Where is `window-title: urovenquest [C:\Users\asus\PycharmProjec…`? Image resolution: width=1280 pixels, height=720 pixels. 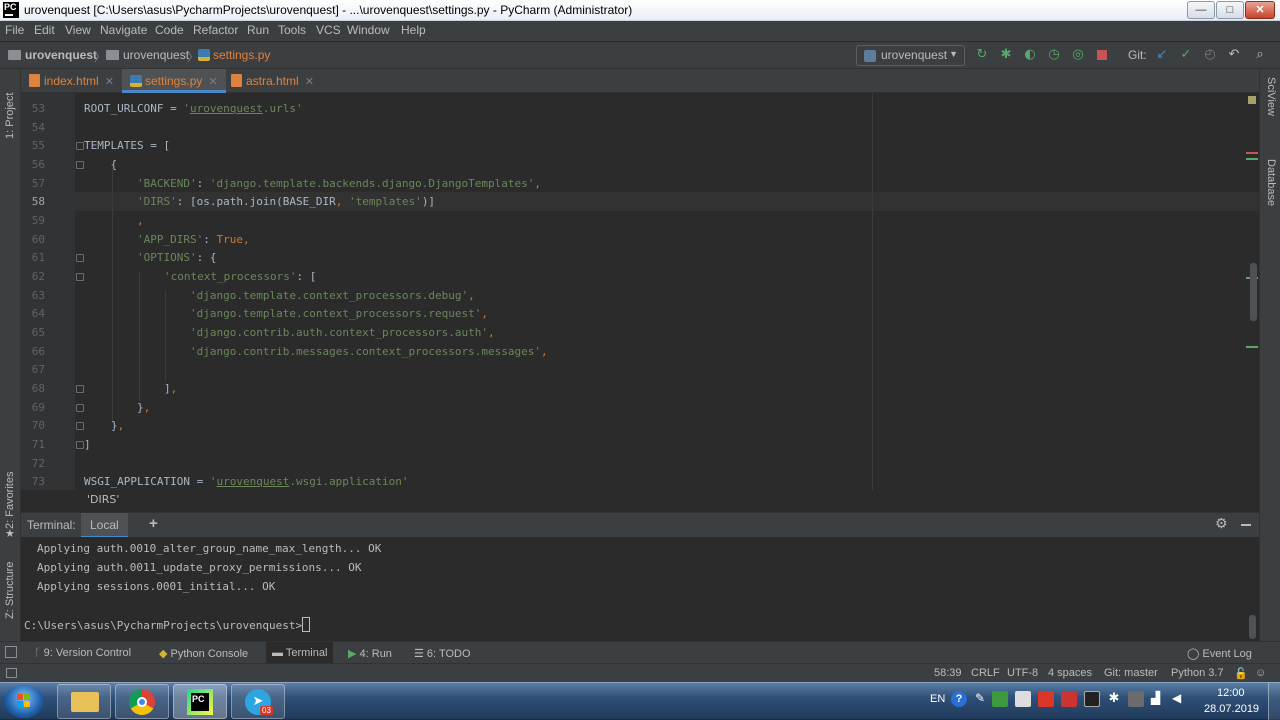
window-title: urovenquest [C:\Users\asus\PycharmProjec… is located at coordinates (328, 10).